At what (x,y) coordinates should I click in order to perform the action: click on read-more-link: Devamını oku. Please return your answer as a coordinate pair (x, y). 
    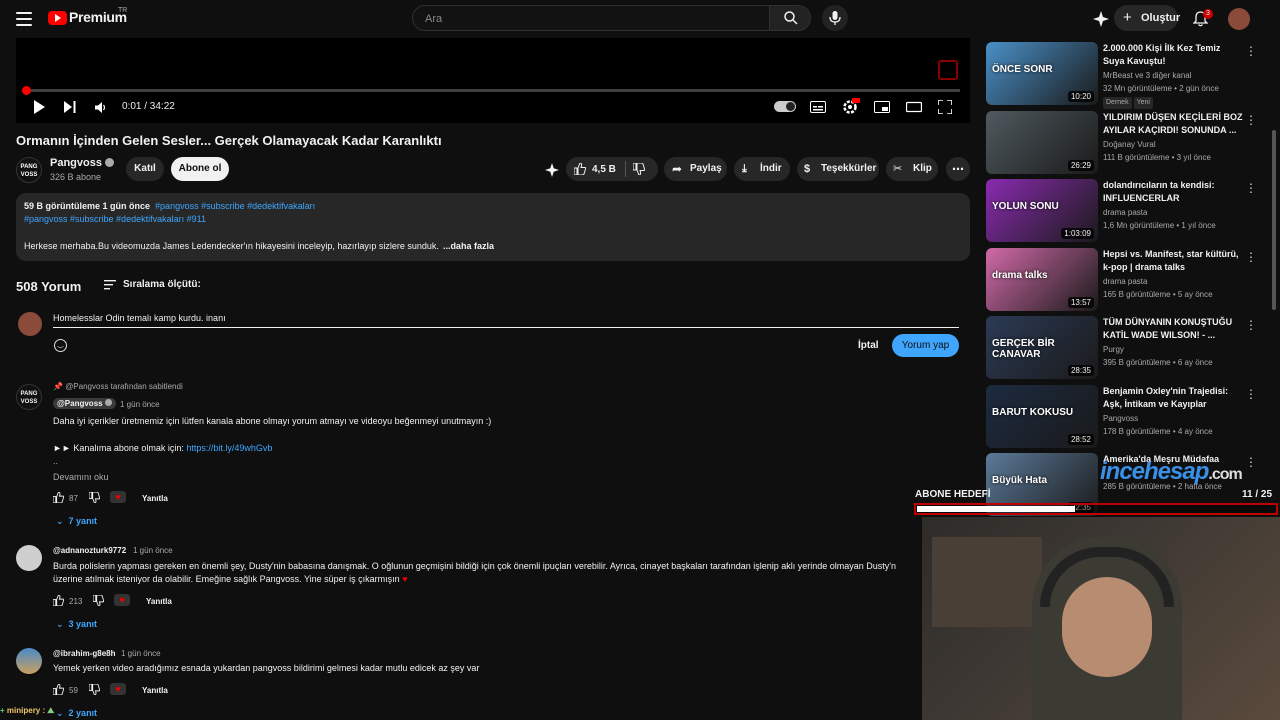
    Looking at the image, I should click on (81, 477).